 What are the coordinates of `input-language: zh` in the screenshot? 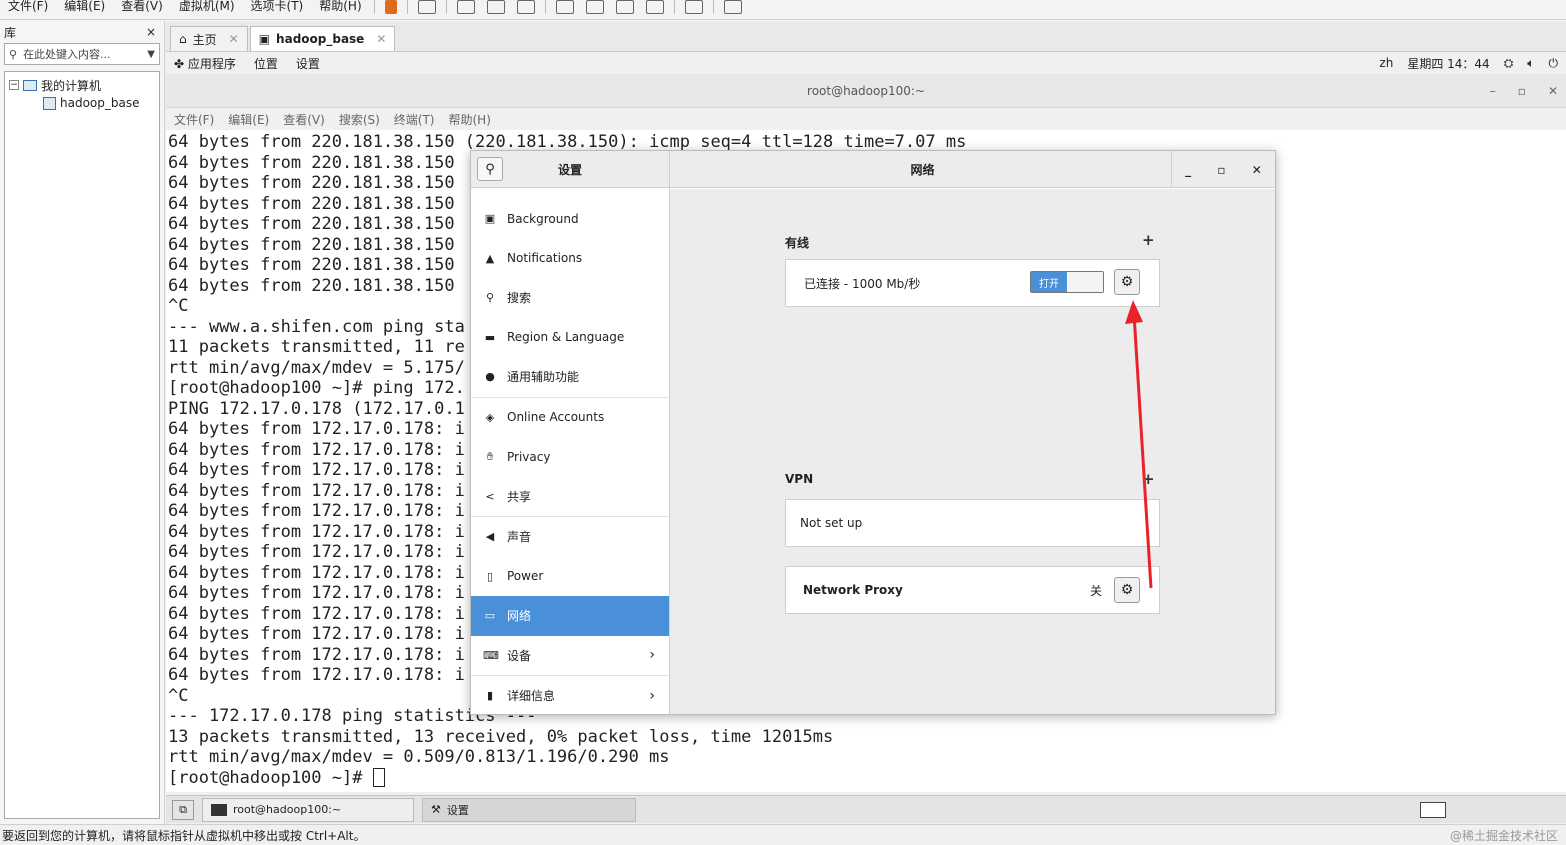 It's located at (1386, 63).